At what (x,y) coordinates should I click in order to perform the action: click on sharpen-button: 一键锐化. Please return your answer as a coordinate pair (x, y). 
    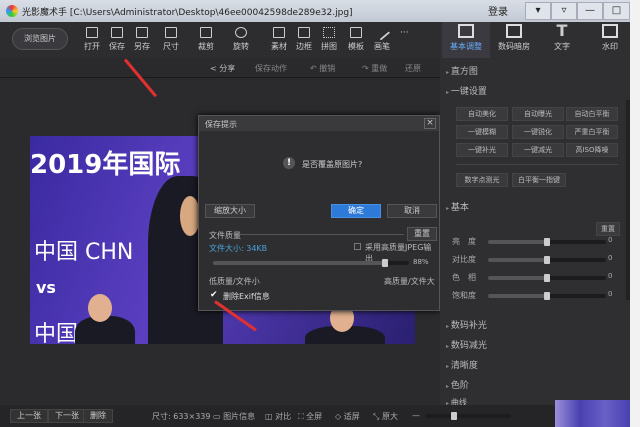
    Looking at the image, I should click on (538, 132).